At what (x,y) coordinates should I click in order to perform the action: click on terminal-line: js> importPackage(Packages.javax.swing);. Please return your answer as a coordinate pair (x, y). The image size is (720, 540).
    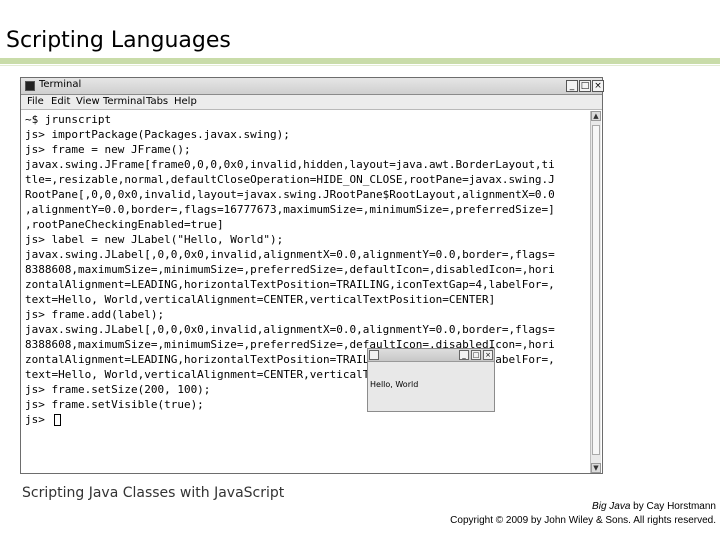
    Looking at the image, I should click on (157, 134).